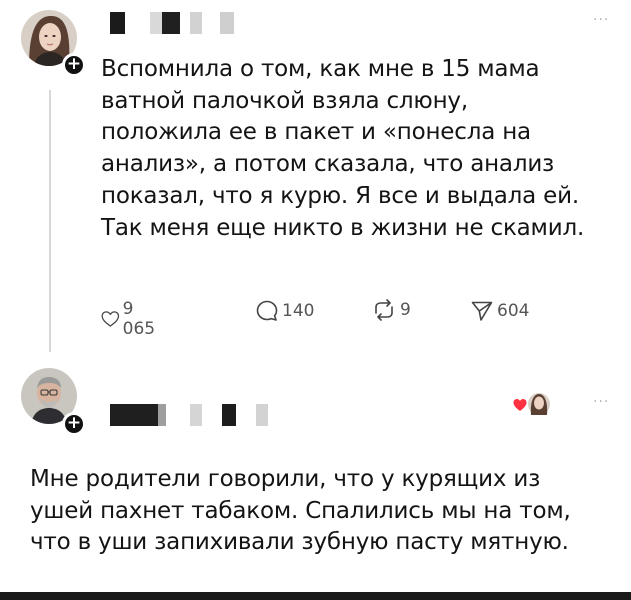  What do you see at coordinates (343, 227) in the screenshot?
I see `post-text-line: Так меня еще никто в жизни не скамил.` at bounding box center [343, 227].